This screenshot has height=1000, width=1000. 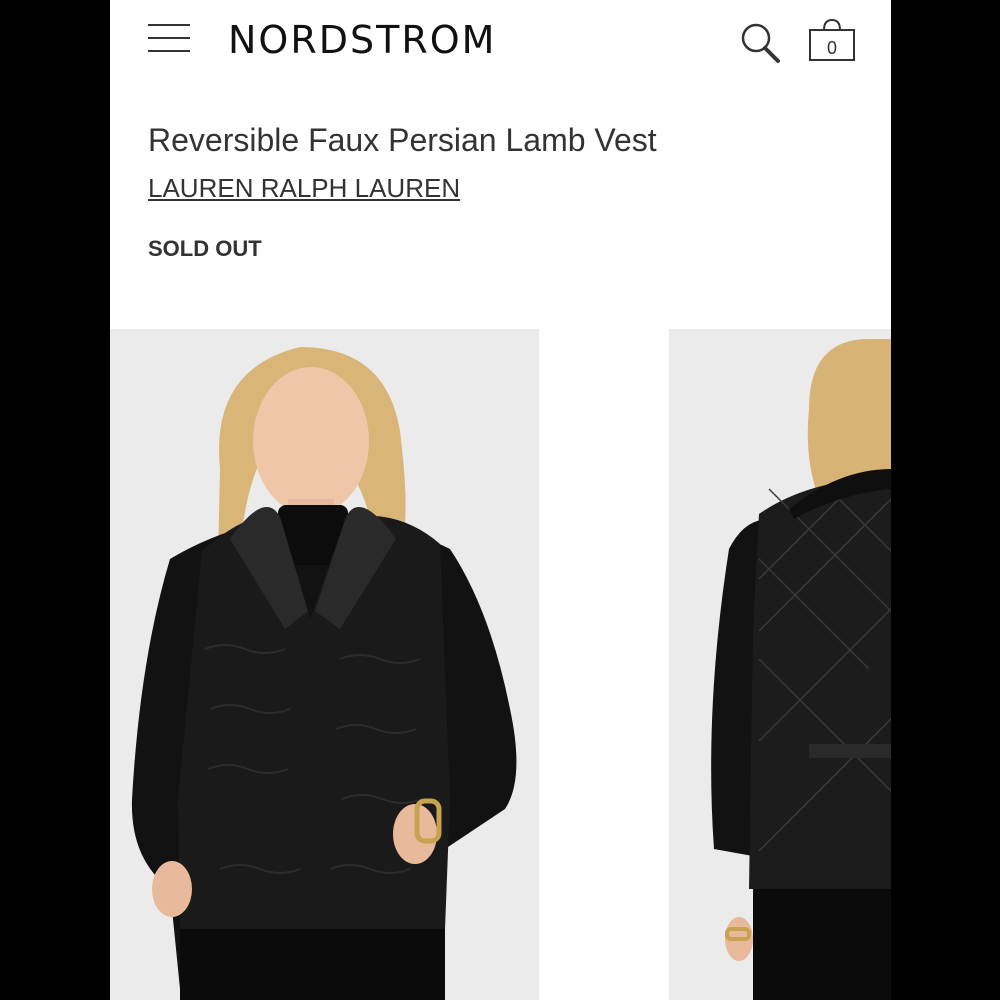 I want to click on product-image-back, so click(x=780, y=664).